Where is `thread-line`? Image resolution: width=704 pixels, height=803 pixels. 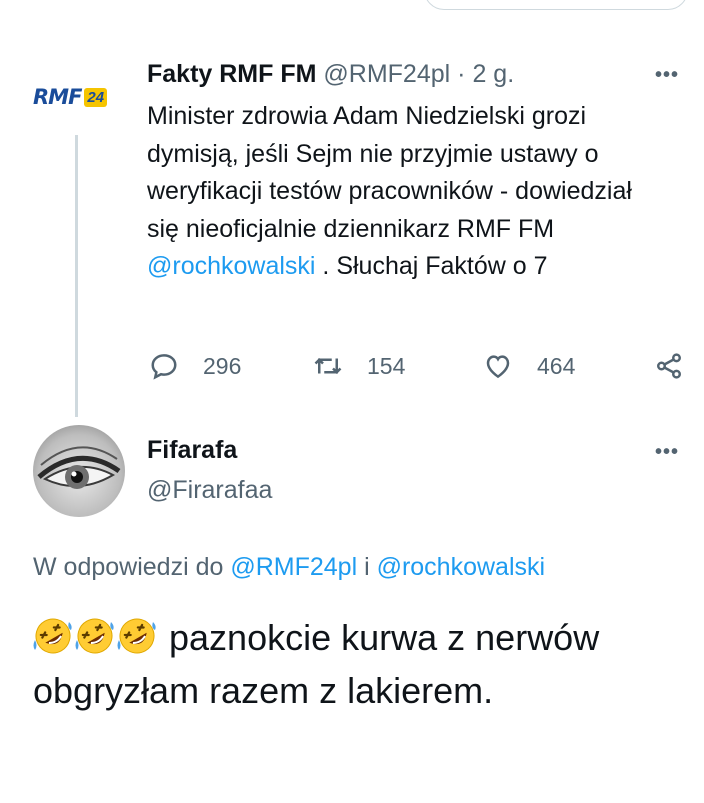
thread-line is located at coordinates (76, 276).